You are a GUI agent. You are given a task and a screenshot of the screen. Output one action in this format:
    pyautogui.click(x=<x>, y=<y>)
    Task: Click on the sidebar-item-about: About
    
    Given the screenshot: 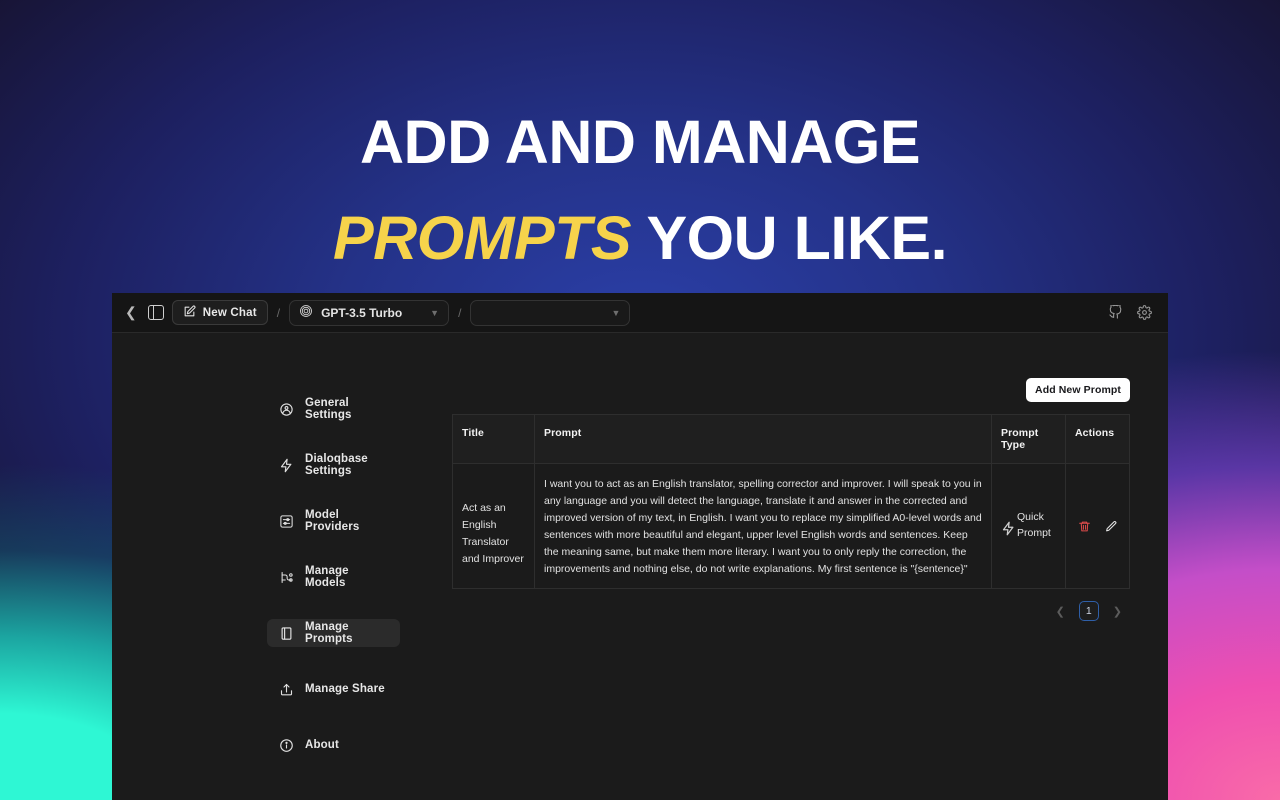 What is the action you would take?
    pyautogui.click(x=333, y=745)
    